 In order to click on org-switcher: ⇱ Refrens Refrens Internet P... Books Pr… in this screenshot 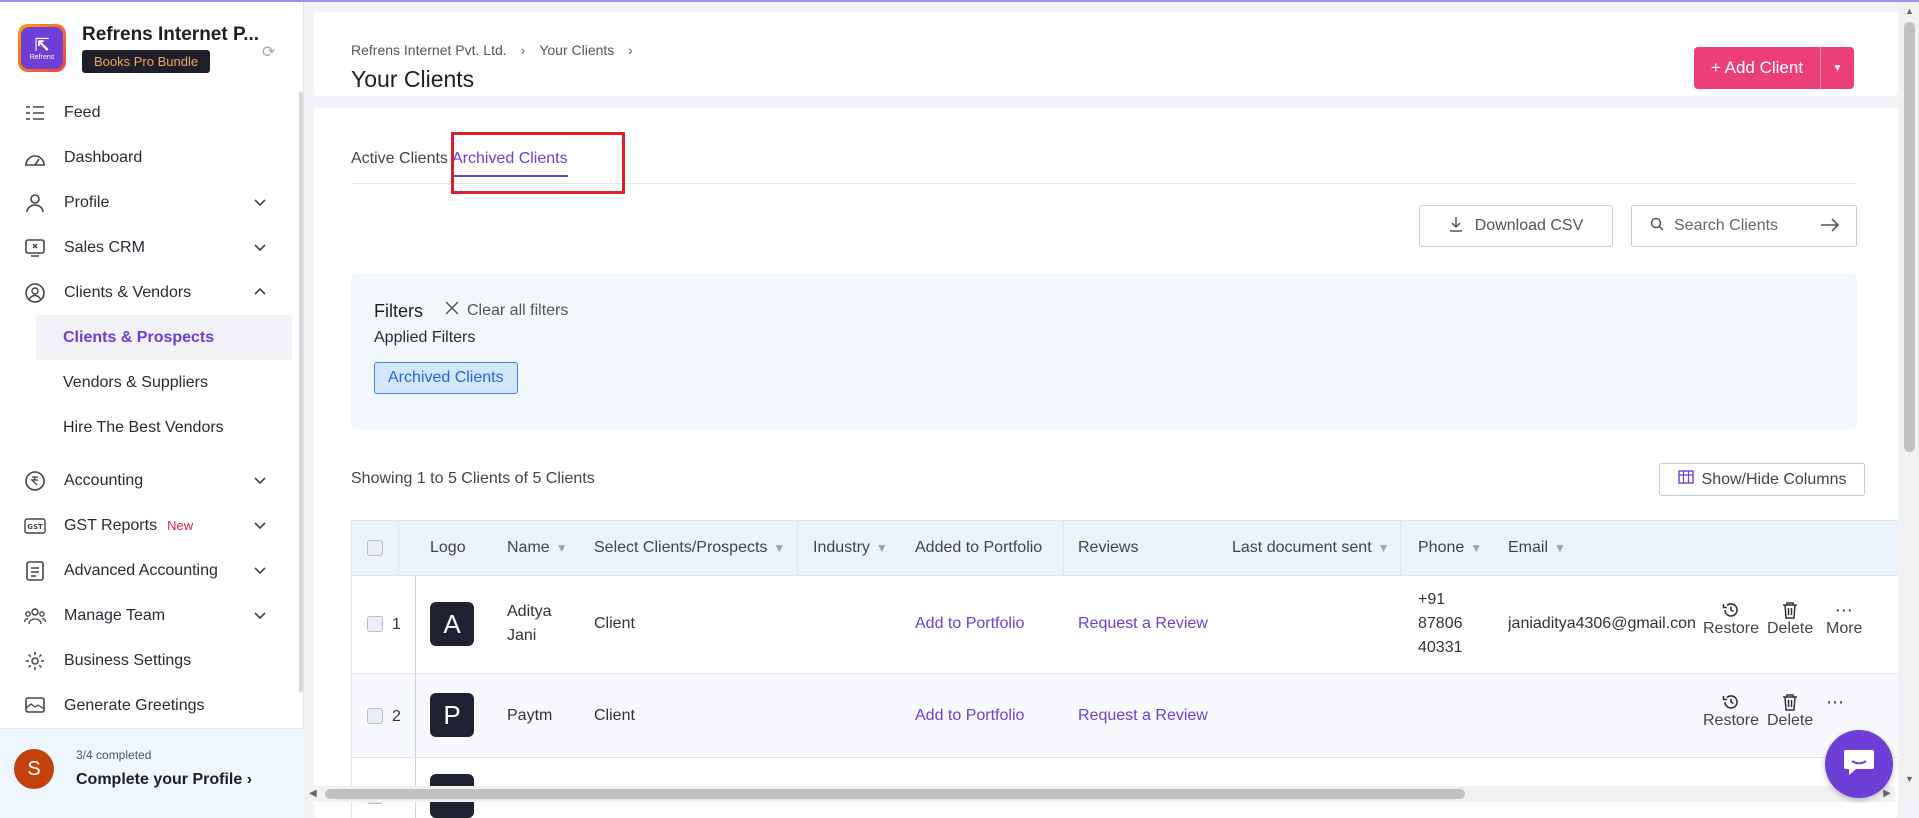, I will do `click(138, 48)`.